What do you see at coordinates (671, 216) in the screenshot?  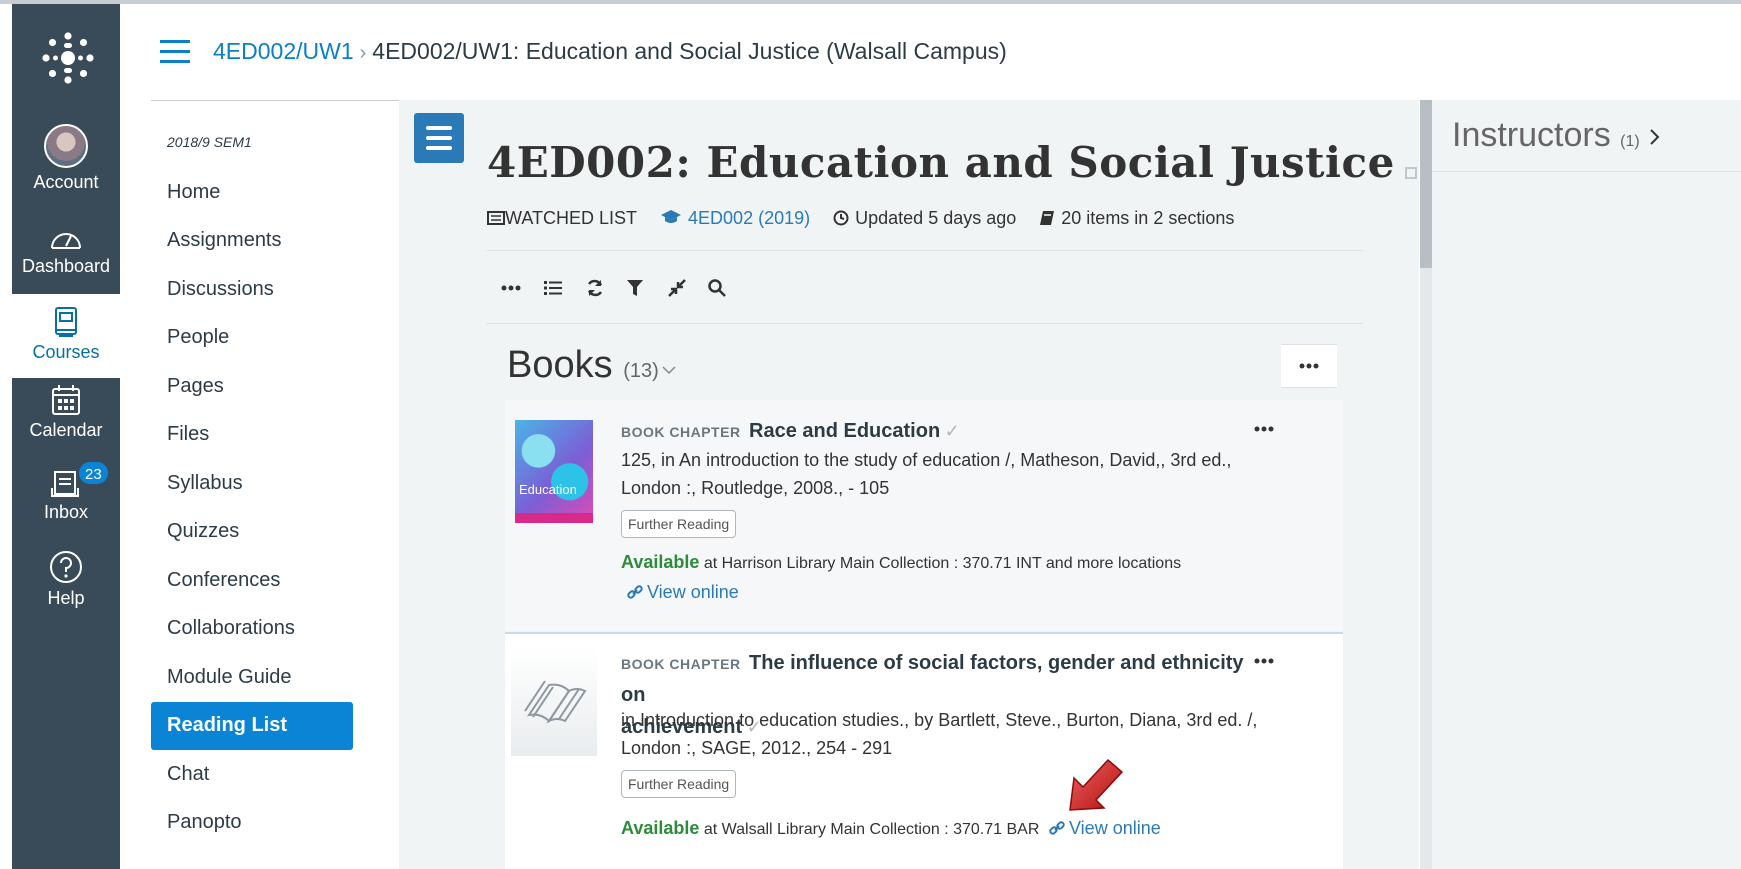 I see `graduation-cap-icon` at bounding box center [671, 216].